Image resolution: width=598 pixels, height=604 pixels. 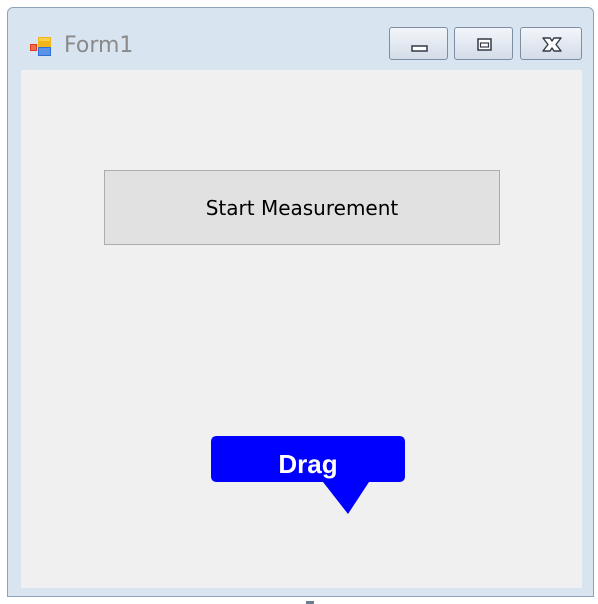 I want to click on close-icon, so click(x=552, y=44).